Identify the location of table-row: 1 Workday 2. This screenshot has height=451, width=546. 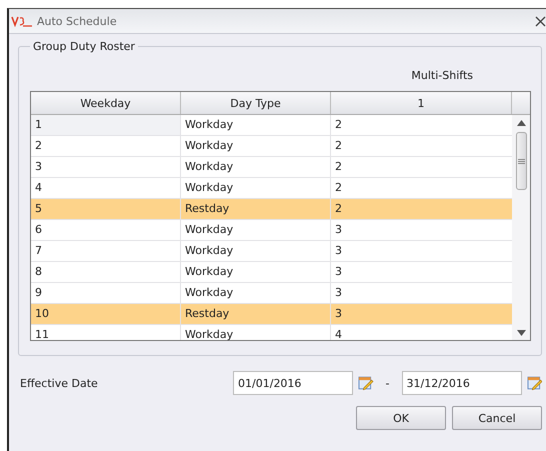
(271, 125).